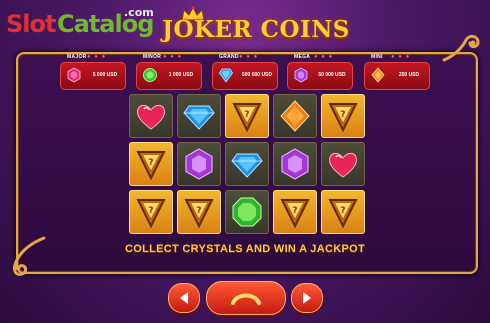 The image size is (490, 323). Describe the element at coordinates (245, 249) in the screenshot. I see `paytable-tagline: COLLECT CRYSTALS AND WIN A JACKPOT` at that location.